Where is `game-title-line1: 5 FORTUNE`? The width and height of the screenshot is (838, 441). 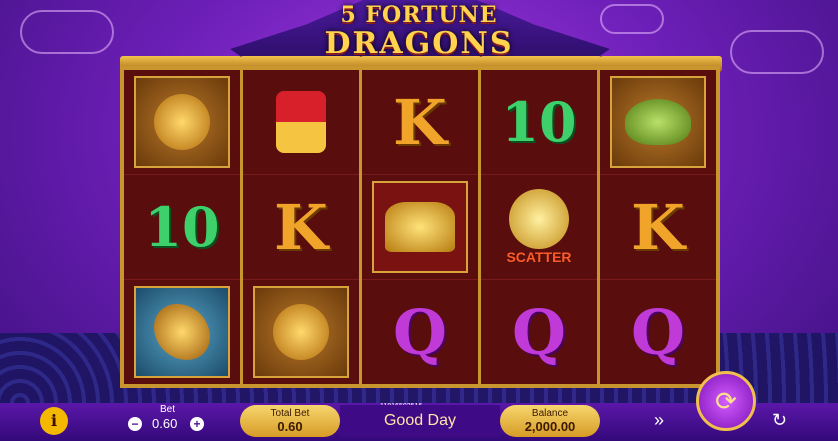 game-title-line1: 5 FORTUNE is located at coordinates (419, 15).